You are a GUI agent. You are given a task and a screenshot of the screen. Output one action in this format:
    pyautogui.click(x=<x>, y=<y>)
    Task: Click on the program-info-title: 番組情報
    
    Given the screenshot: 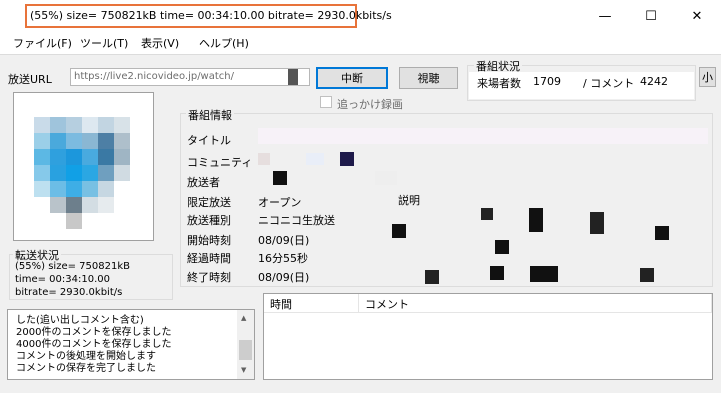 What is the action you would take?
    pyautogui.click(x=210, y=115)
    